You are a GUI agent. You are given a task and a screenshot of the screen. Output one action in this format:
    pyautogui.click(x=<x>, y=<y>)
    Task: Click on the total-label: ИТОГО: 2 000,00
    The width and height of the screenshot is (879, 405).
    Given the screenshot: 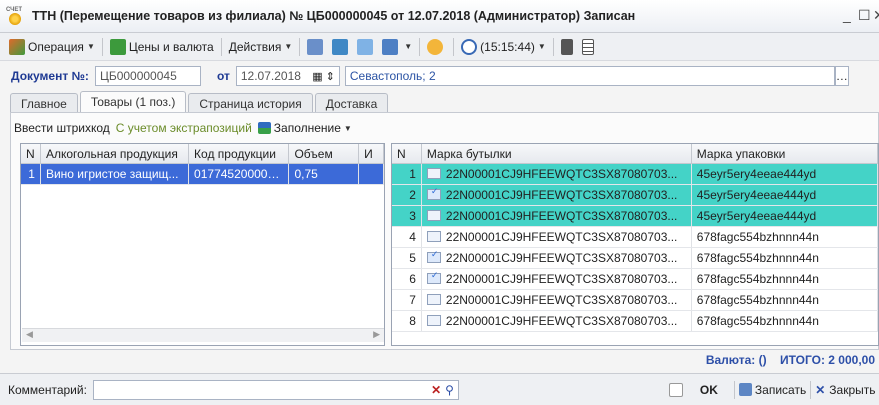 What is the action you would take?
    pyautogui.click(x=827, y=360)
    